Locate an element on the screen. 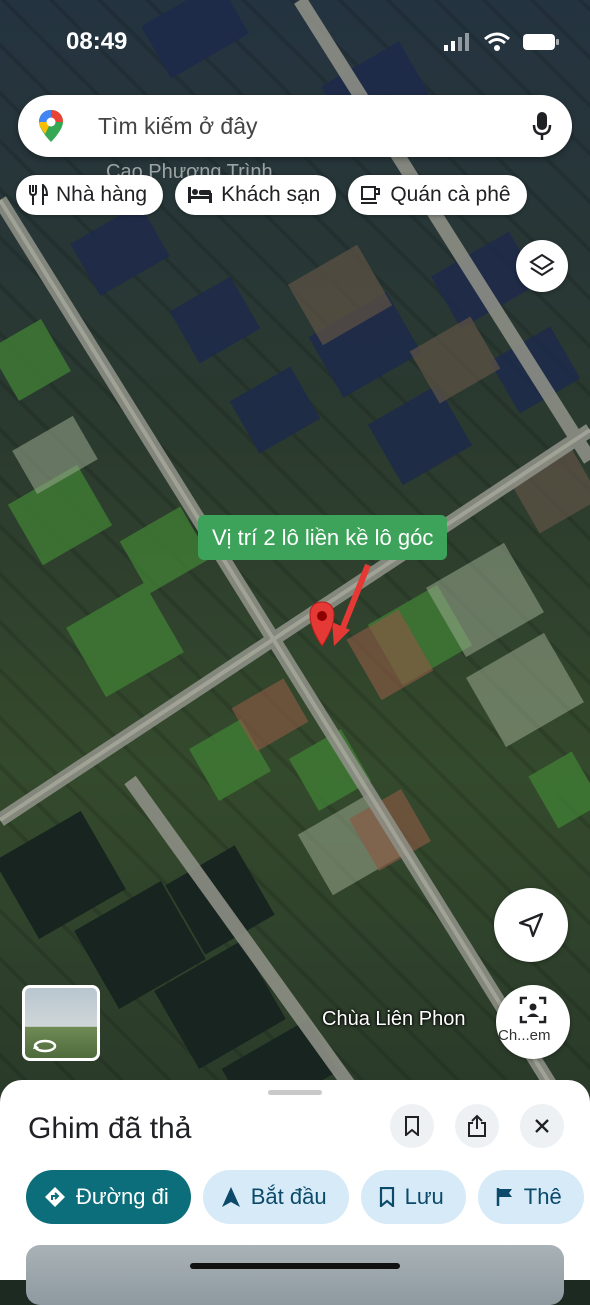 The image size is (590, 1305). close-icon is located at coordinates (542, 1126).